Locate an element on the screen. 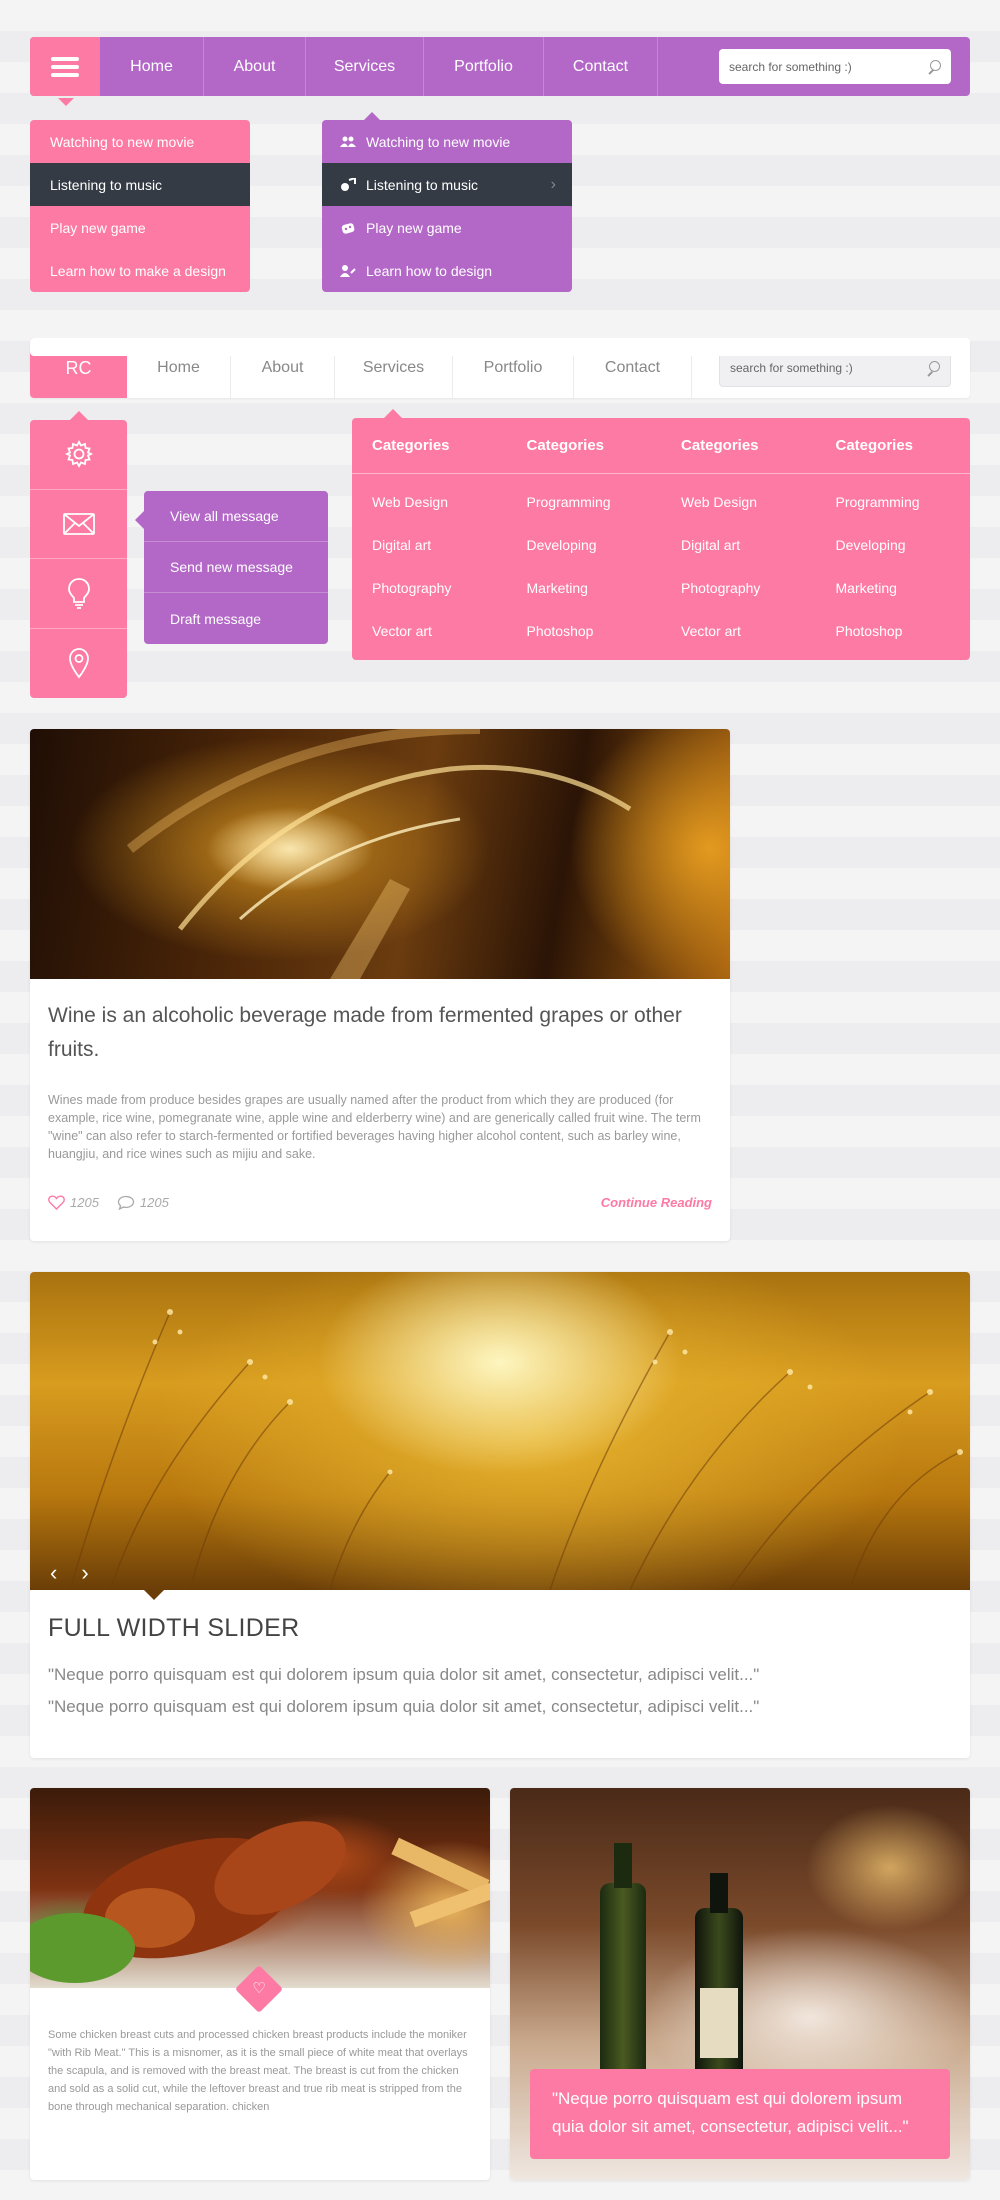  dropdown-item-label: Learn how to design is located at coordinates (429, 270).